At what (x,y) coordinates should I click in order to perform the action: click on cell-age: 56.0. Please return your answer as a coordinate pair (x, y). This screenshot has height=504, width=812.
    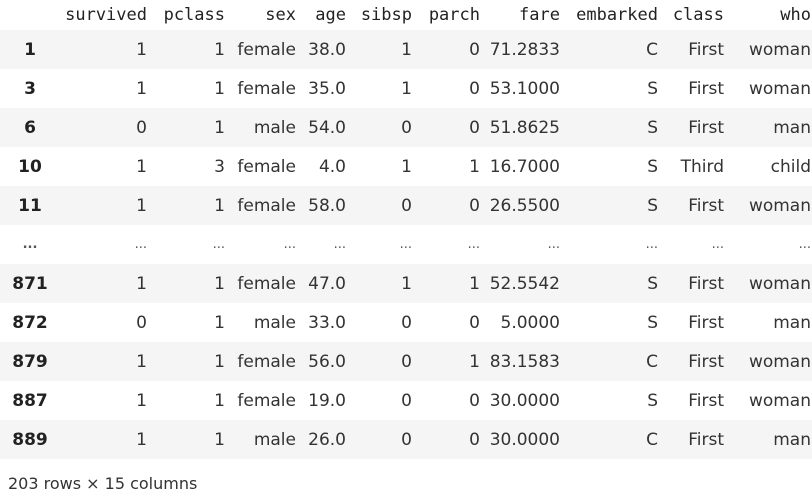
    Looking at the image, I should click on (327, 361).